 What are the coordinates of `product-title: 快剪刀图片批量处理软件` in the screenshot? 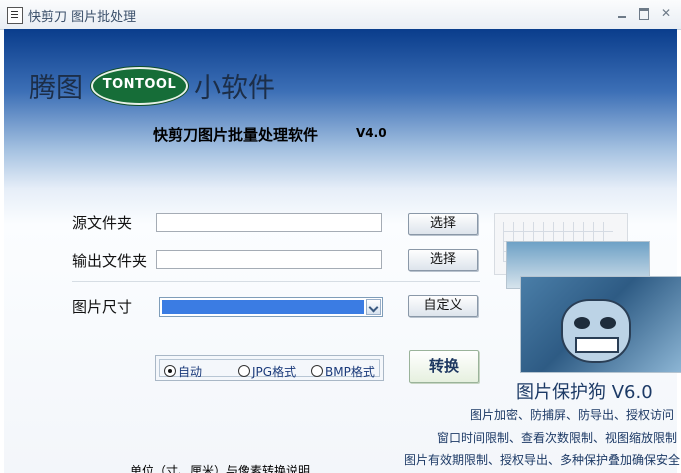 It's located at (236, 135).